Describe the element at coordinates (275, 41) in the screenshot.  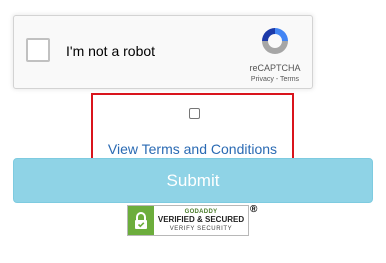
I see `recaptcha-logo-icon` at that location.